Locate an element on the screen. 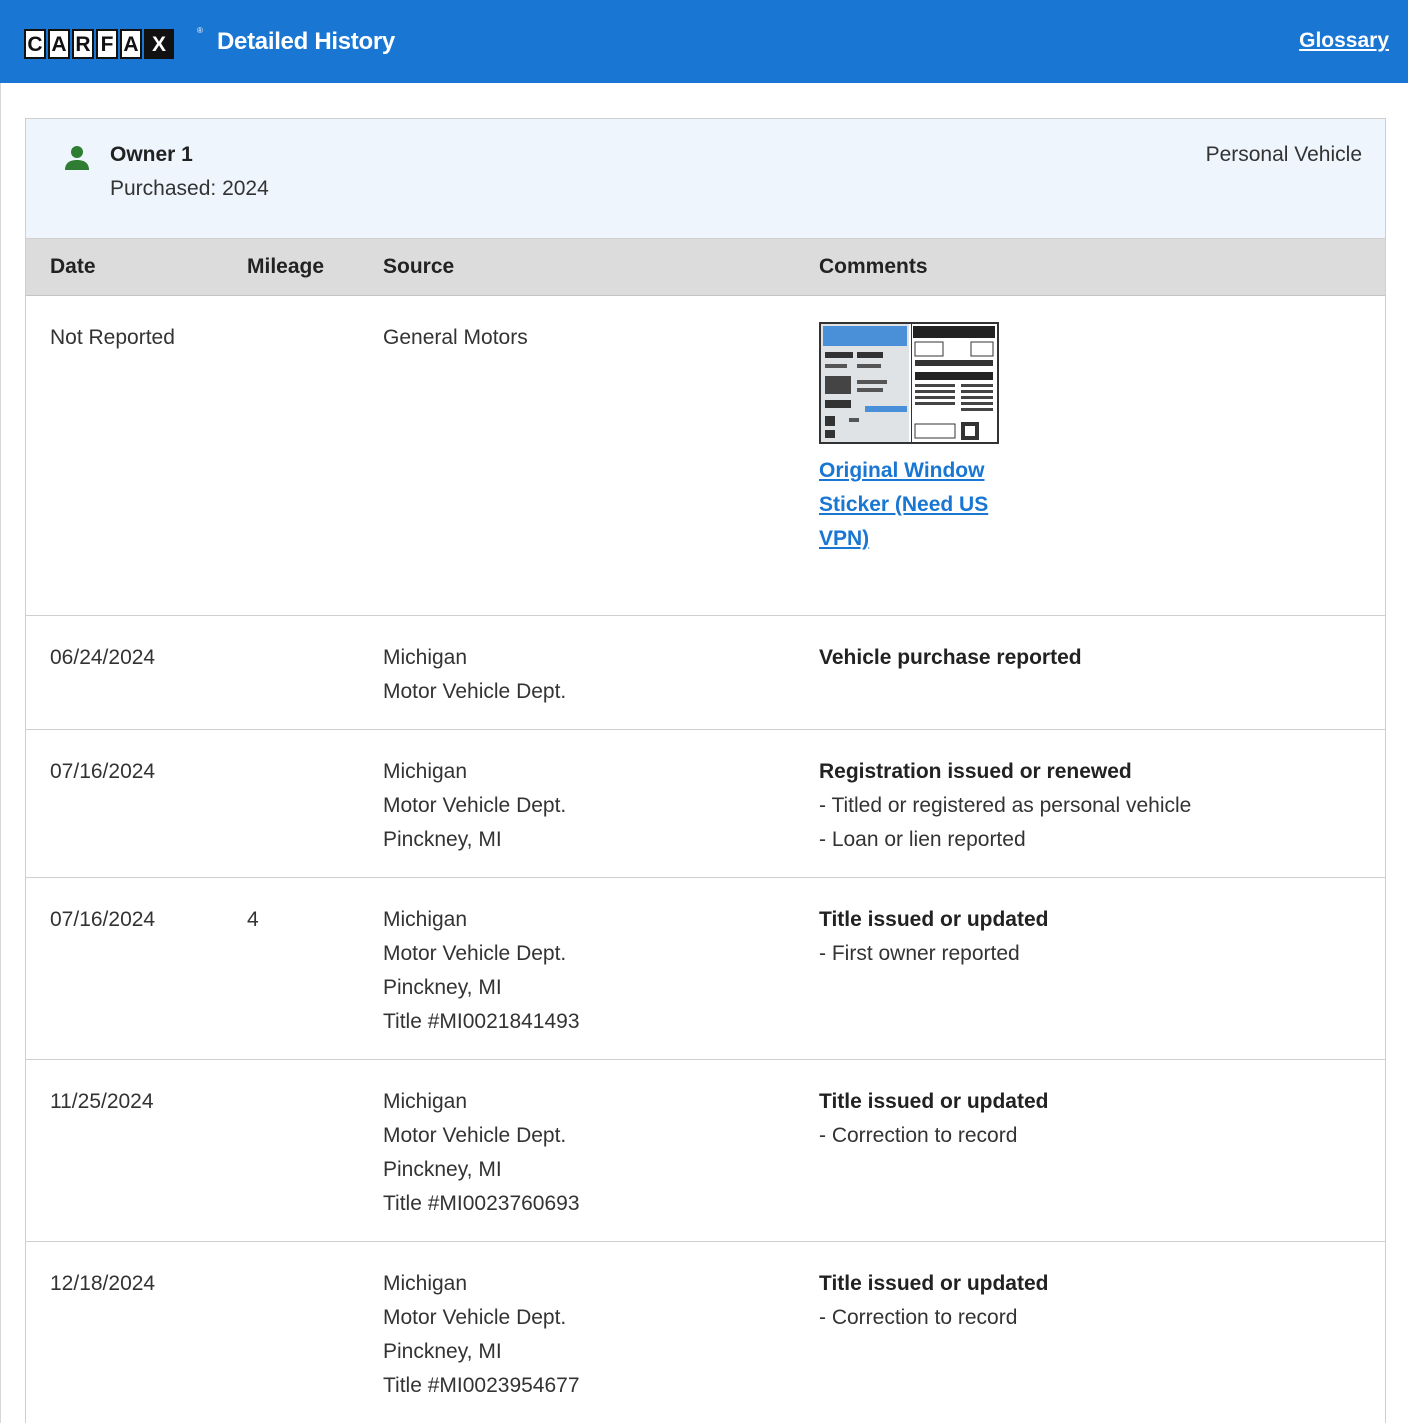 This screenshot has width=1408, height=1423. source-line: Title #MI0023954677 is located at coordinates (481, 1385).